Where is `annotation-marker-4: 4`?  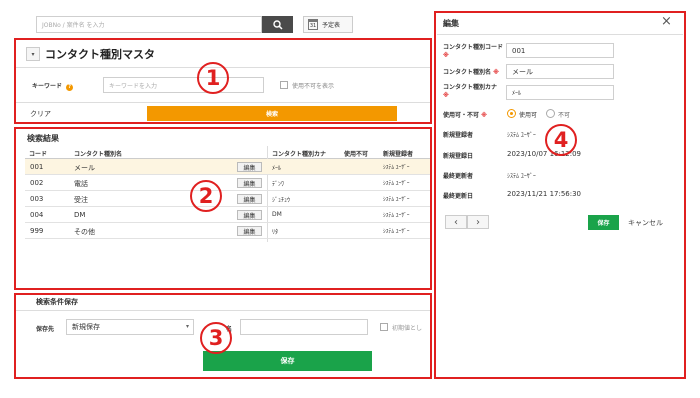
annotation-marker-4: 4 is located at coordinates (561, 140).